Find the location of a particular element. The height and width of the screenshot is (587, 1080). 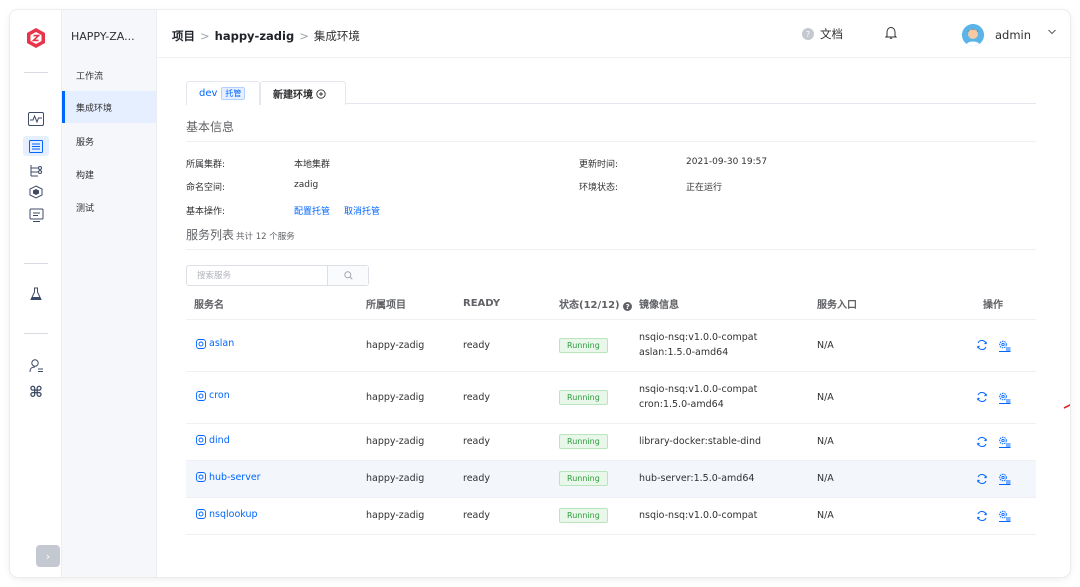

service-search is located at coordinates (277, 275).